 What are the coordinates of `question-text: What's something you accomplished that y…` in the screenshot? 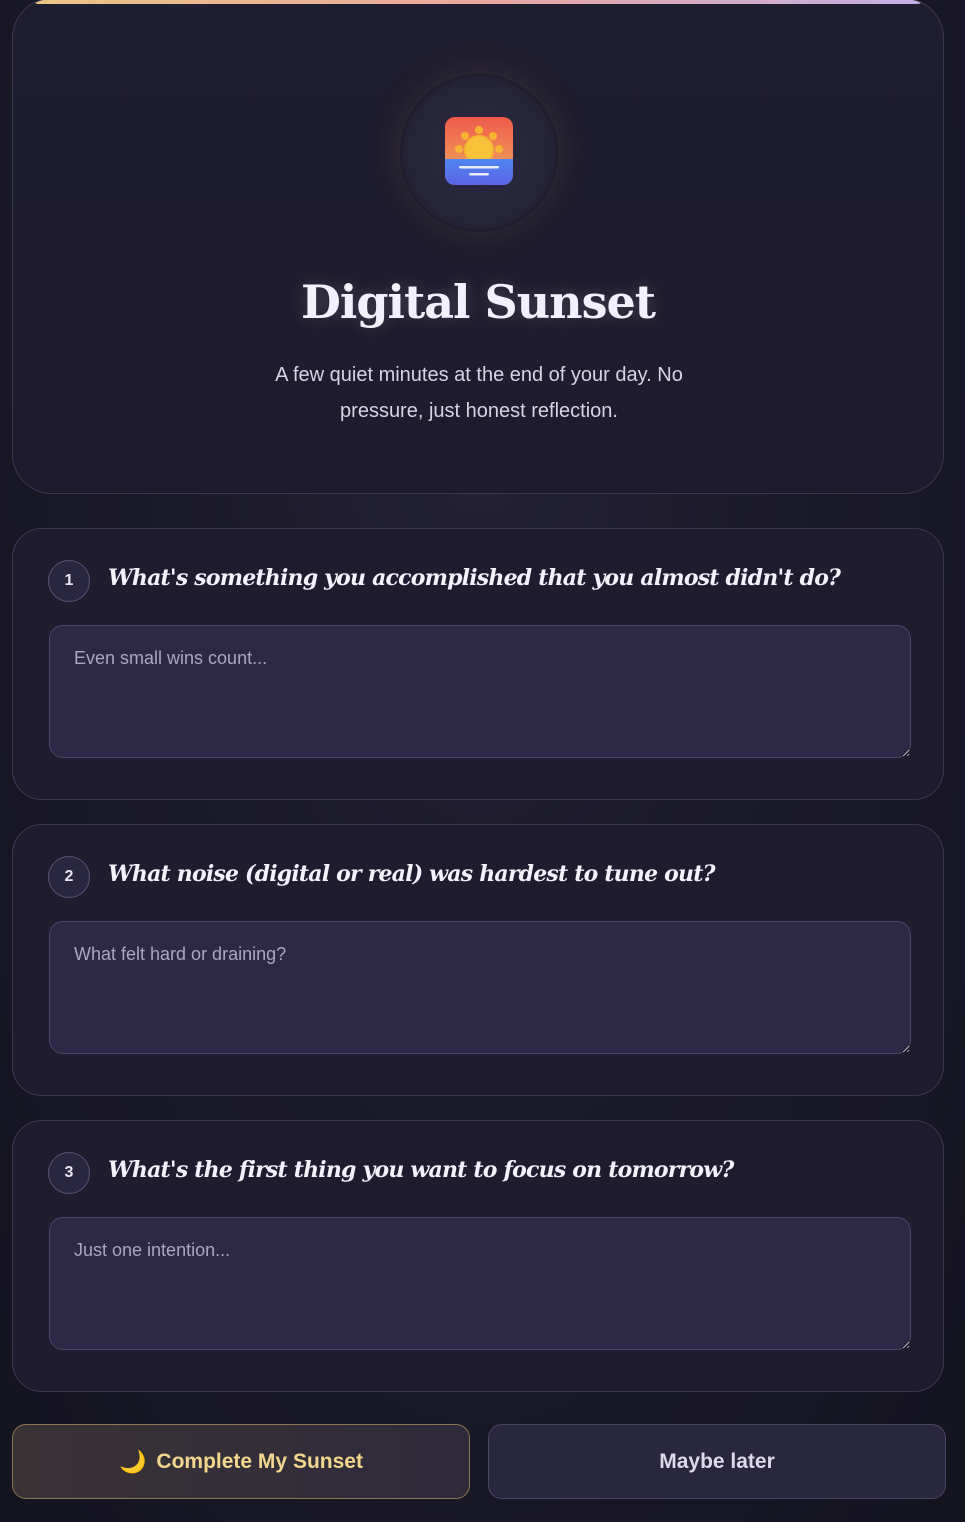 It's located at (474, 578).